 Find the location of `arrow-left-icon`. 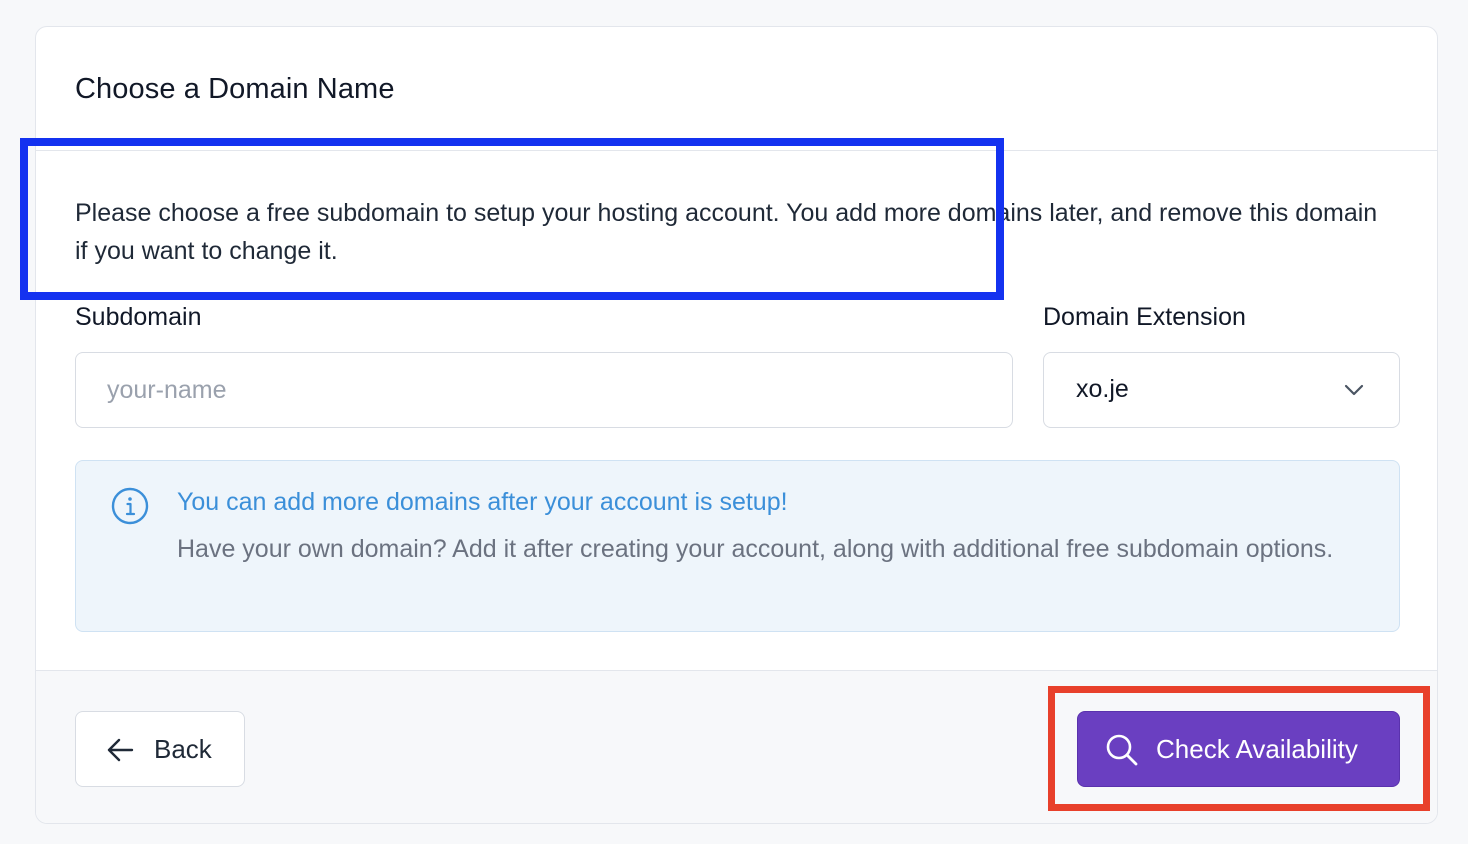

arrow-left-icon is located at coordinates (120, 750).